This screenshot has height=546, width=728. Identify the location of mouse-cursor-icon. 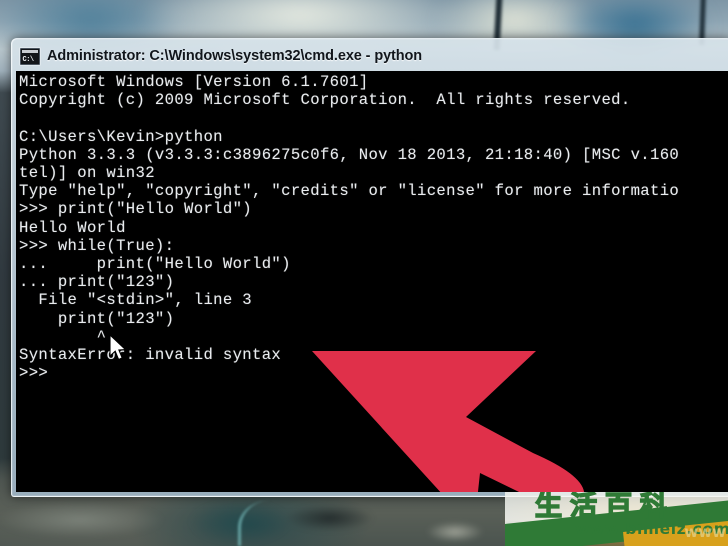
(118, 347).